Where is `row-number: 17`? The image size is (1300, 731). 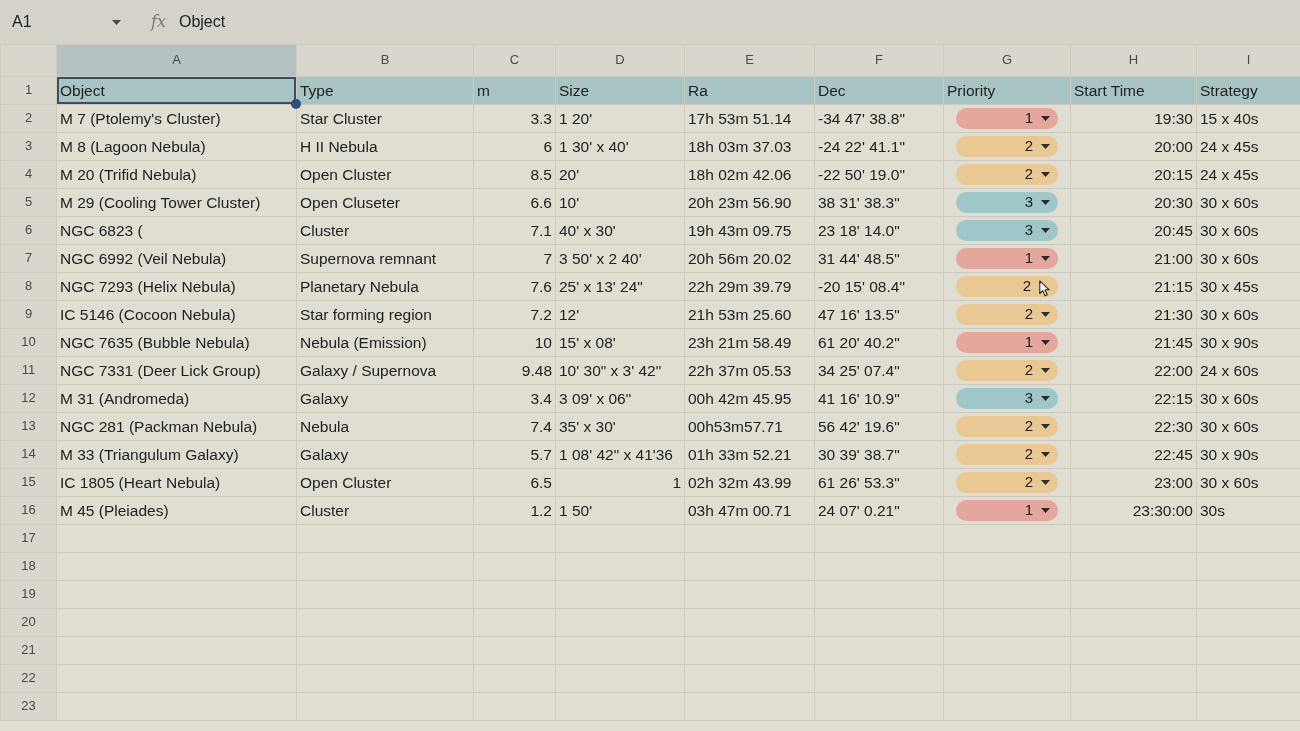 row-number: 17 is located at coordinates (28, 538).